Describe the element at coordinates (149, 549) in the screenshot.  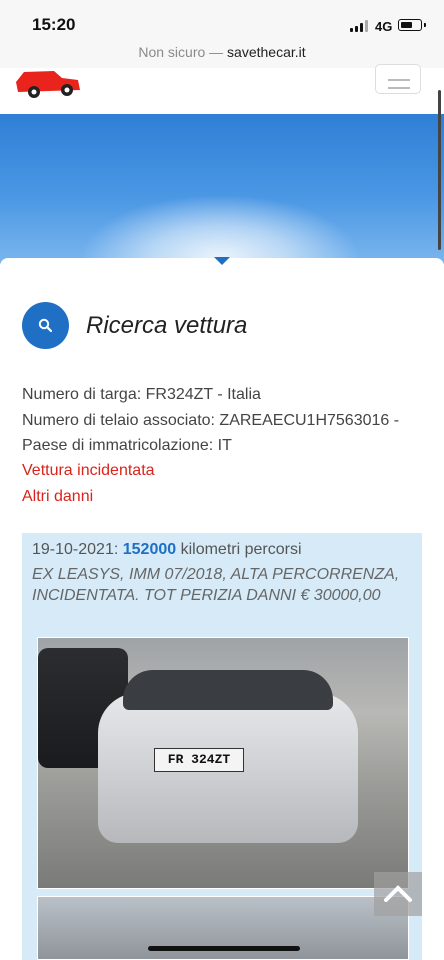
I see `record-km: 152000` at that location.